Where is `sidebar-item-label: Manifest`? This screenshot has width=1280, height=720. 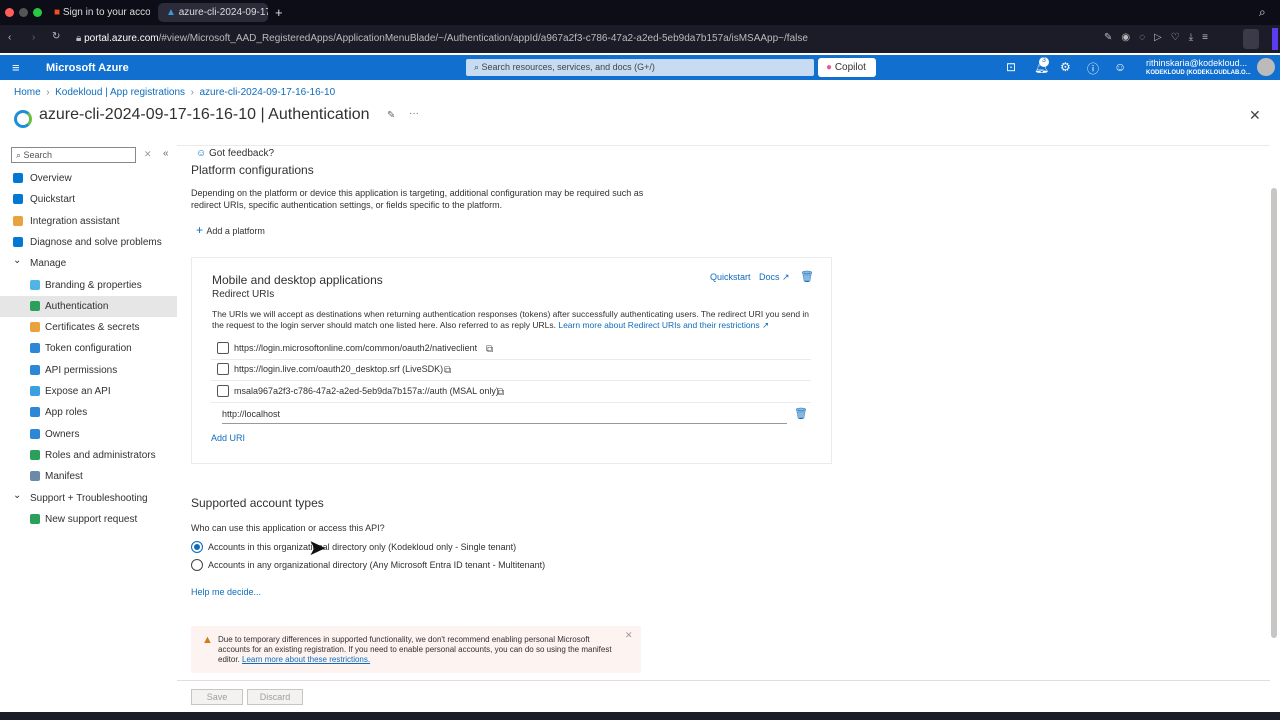
sidebar-item-label: Manifest is located at coordinates (64, 477).